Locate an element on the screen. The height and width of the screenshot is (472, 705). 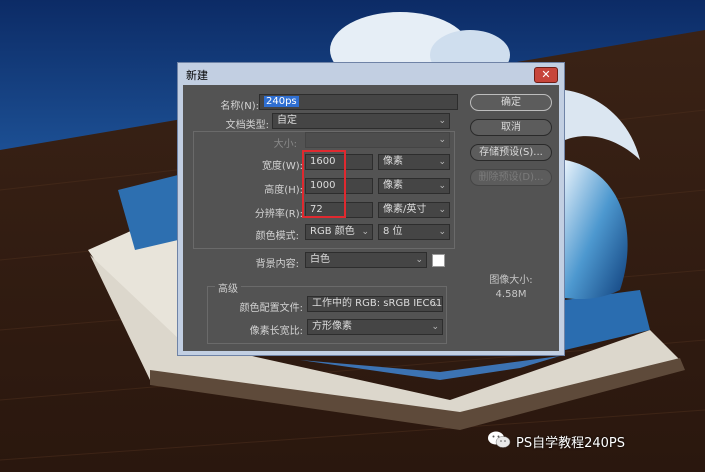
watermark-text: PS自学教程240PS is located at coordinates (570, 443).